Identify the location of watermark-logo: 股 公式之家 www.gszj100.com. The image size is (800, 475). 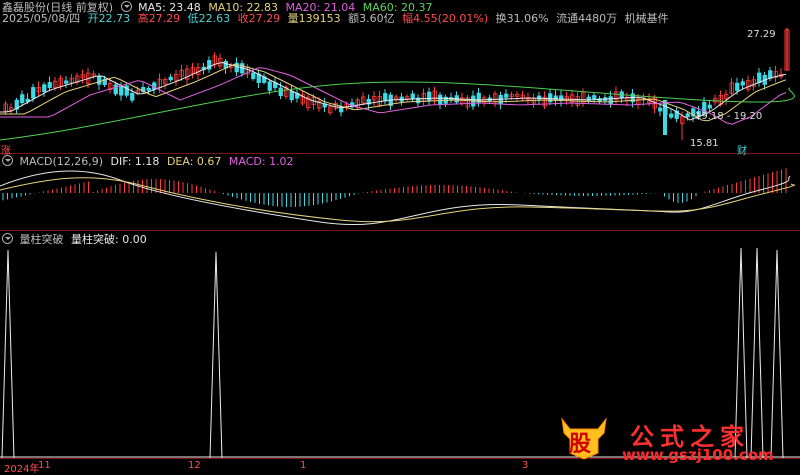
(676, 441).